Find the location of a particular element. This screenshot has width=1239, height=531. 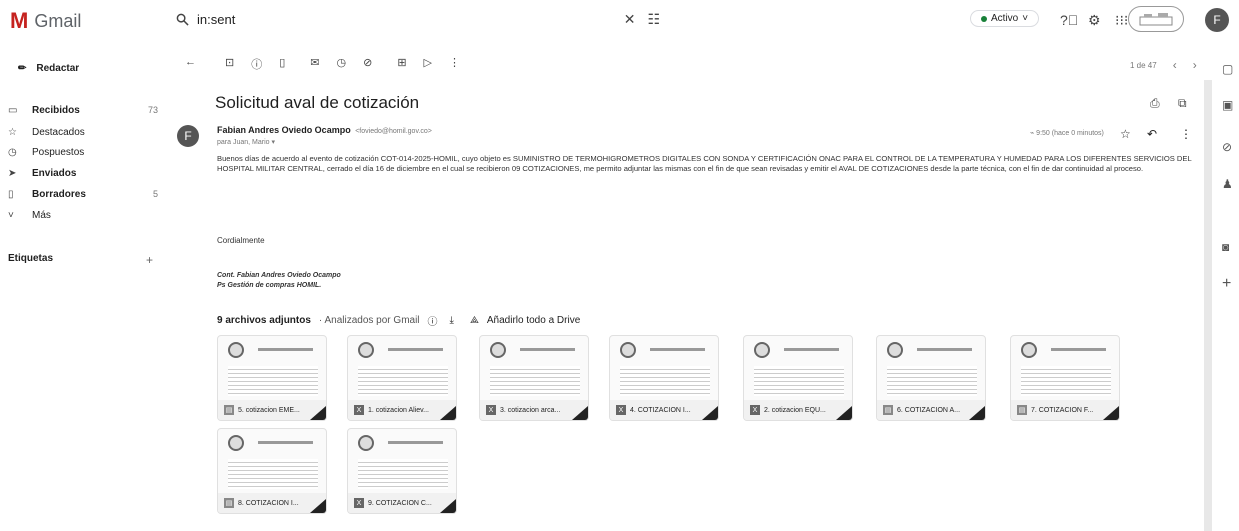

search-bar: in:sent ✕ ☷ is located at coordinates (418, 19).